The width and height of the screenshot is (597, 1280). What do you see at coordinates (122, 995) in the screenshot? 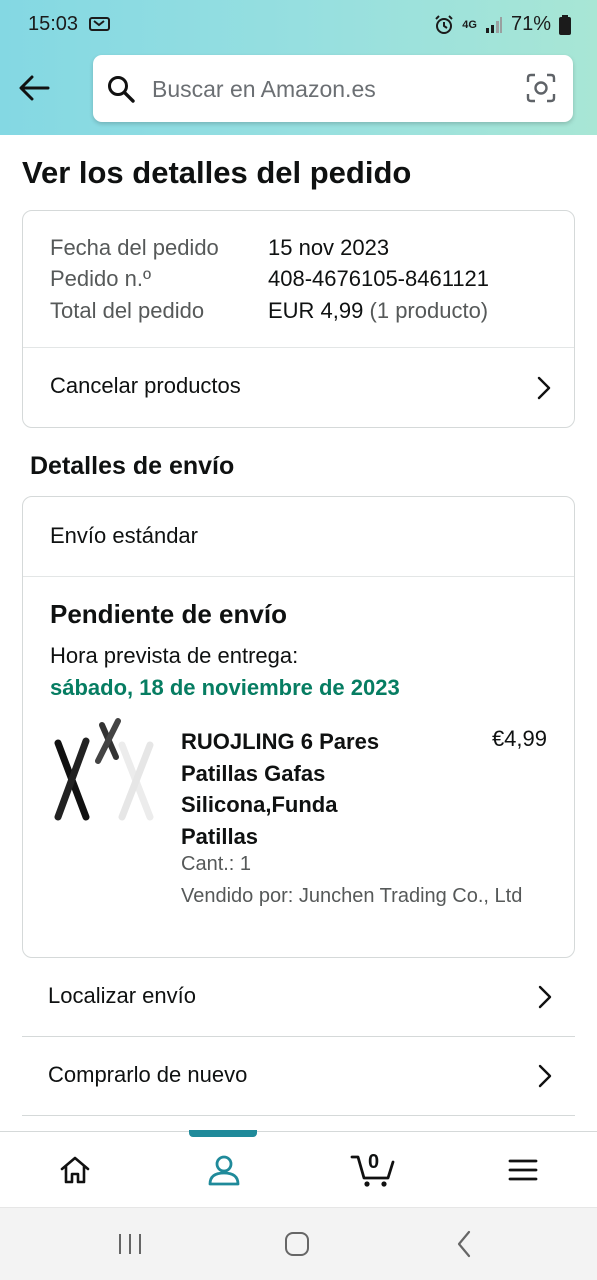
I see `track-shipment-label: Localizar envío` at bounding box center [122, 995].